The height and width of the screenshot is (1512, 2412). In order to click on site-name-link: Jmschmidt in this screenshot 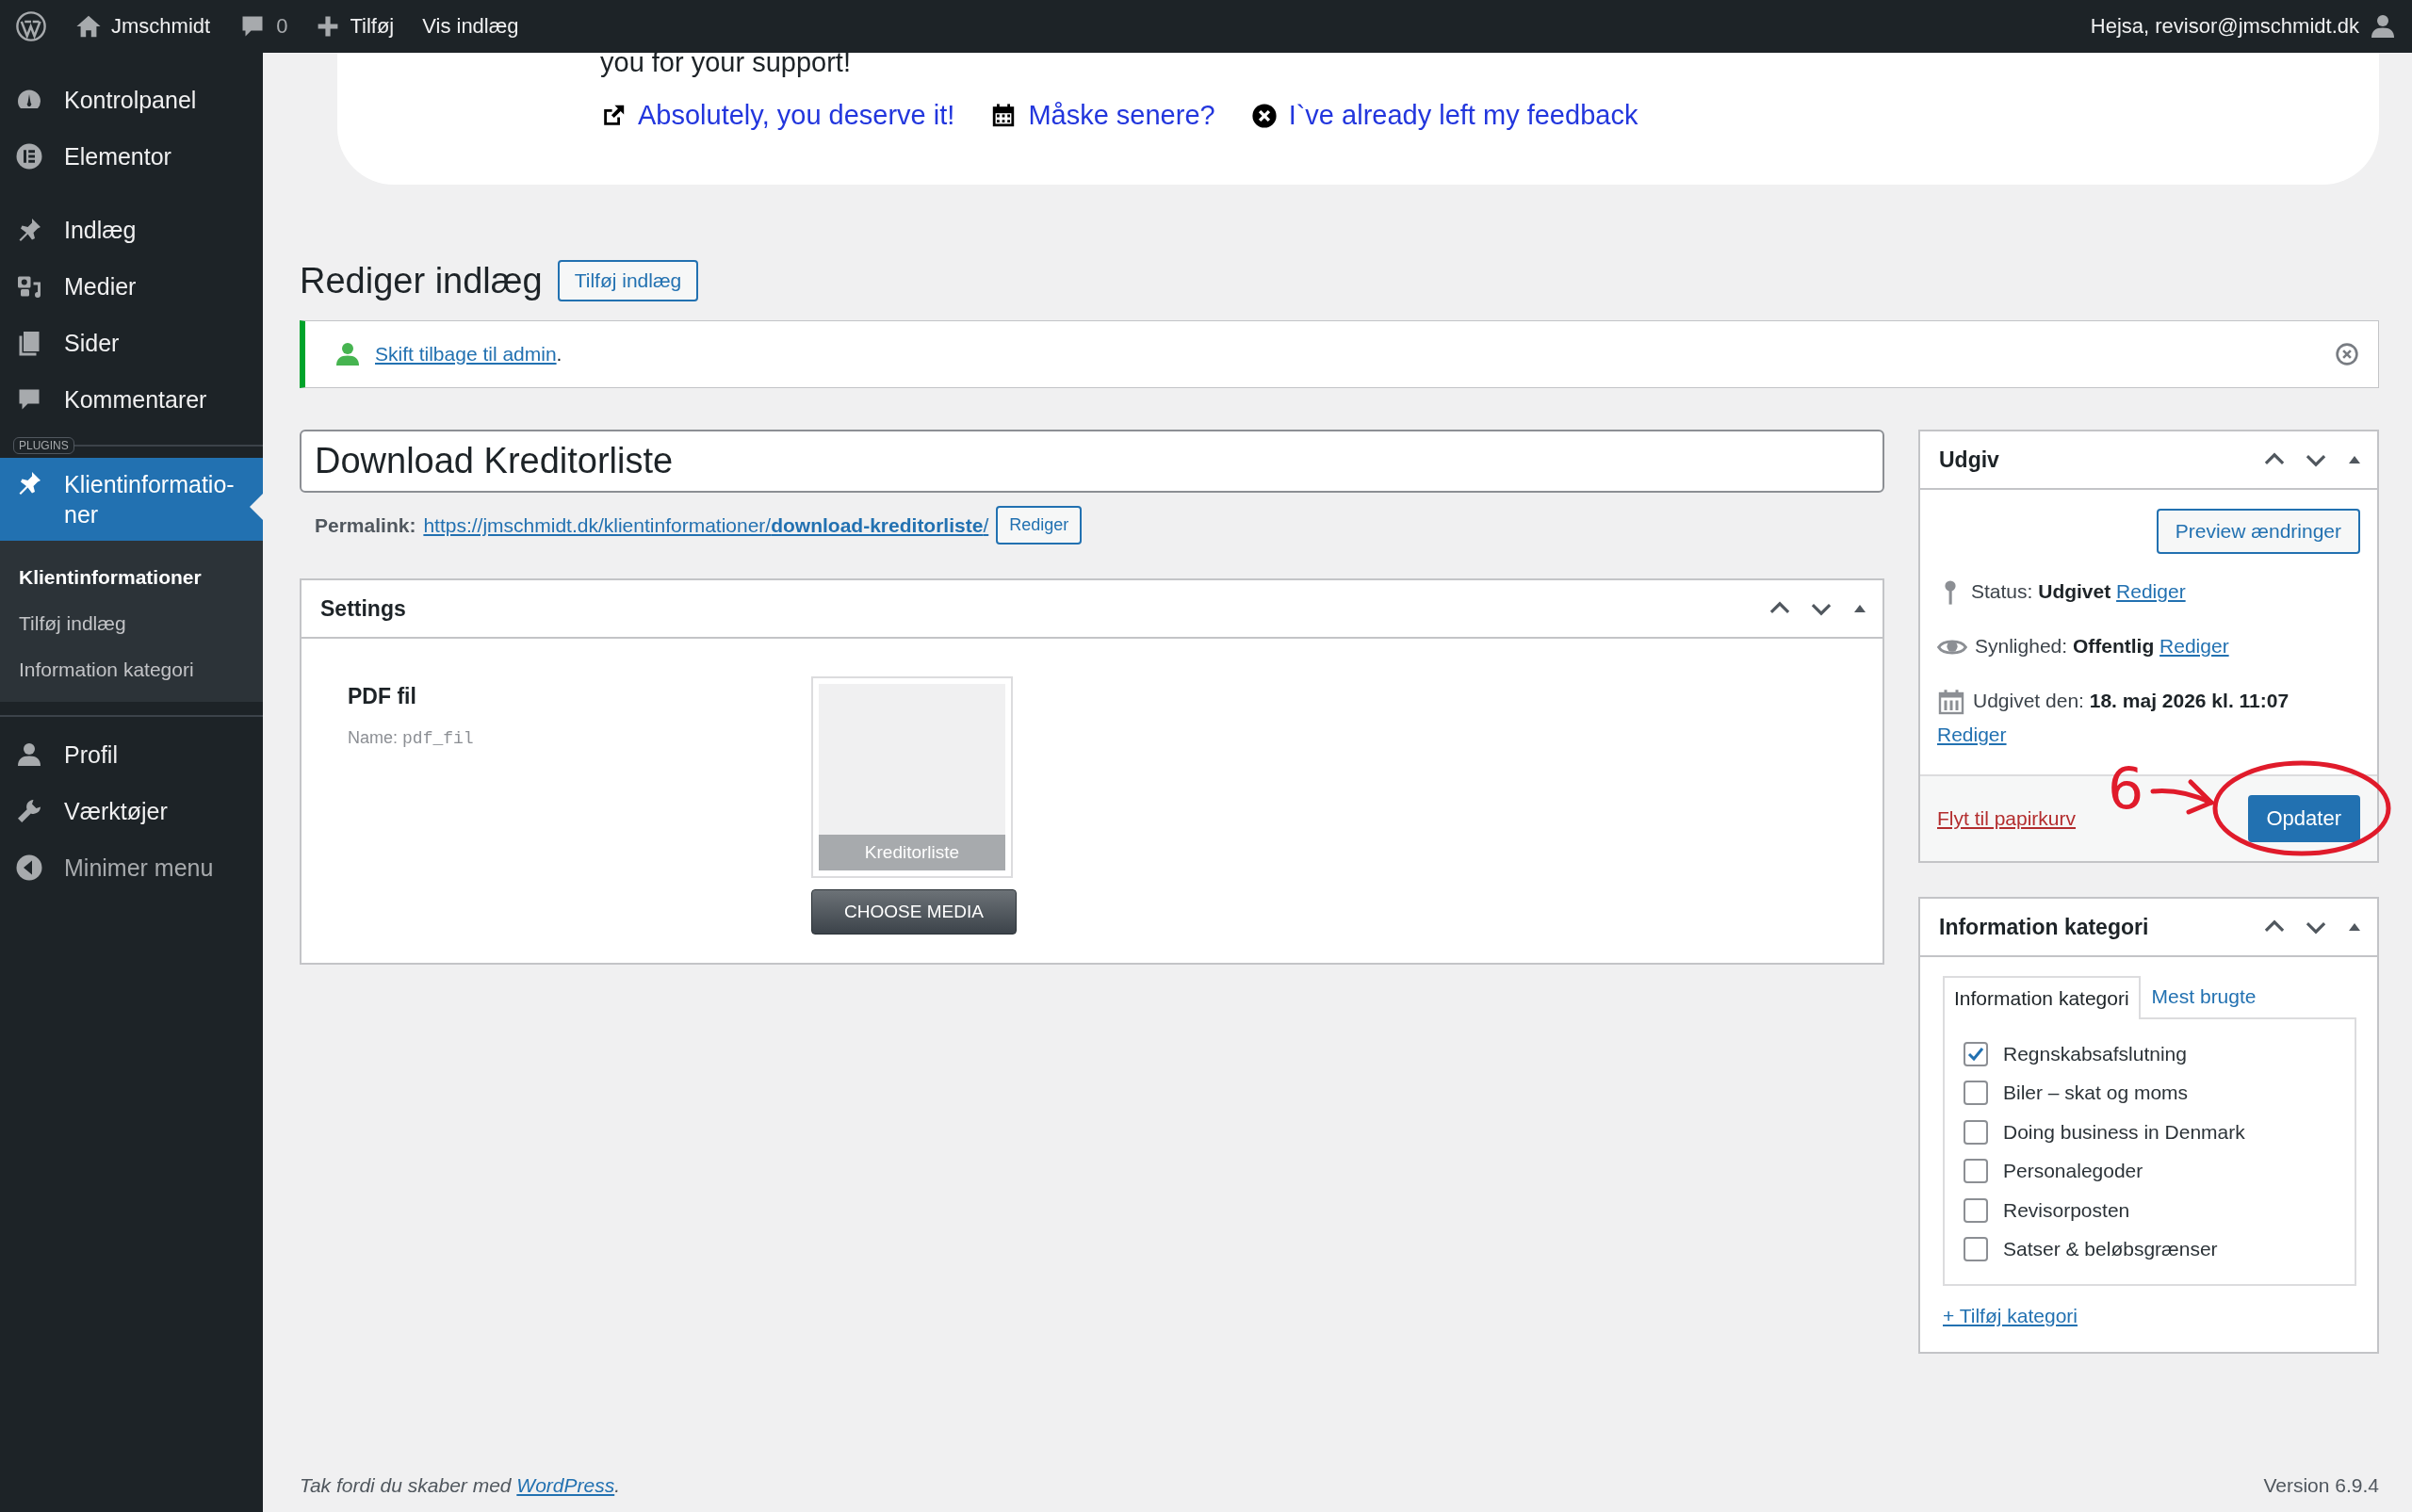, I will do `click(161, 26)`.